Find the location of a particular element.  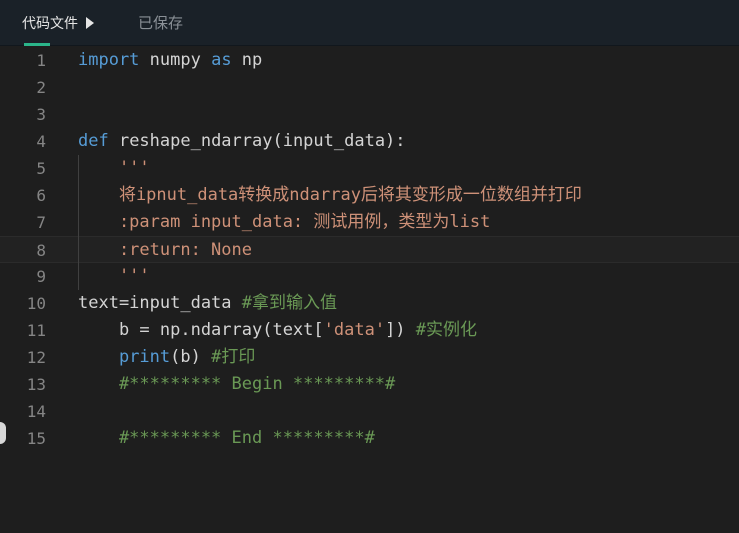

code-line: 6 将ipnut_data转换成ndarray后将其变形成一位数组并打印 is located at coordinates (369, 195).